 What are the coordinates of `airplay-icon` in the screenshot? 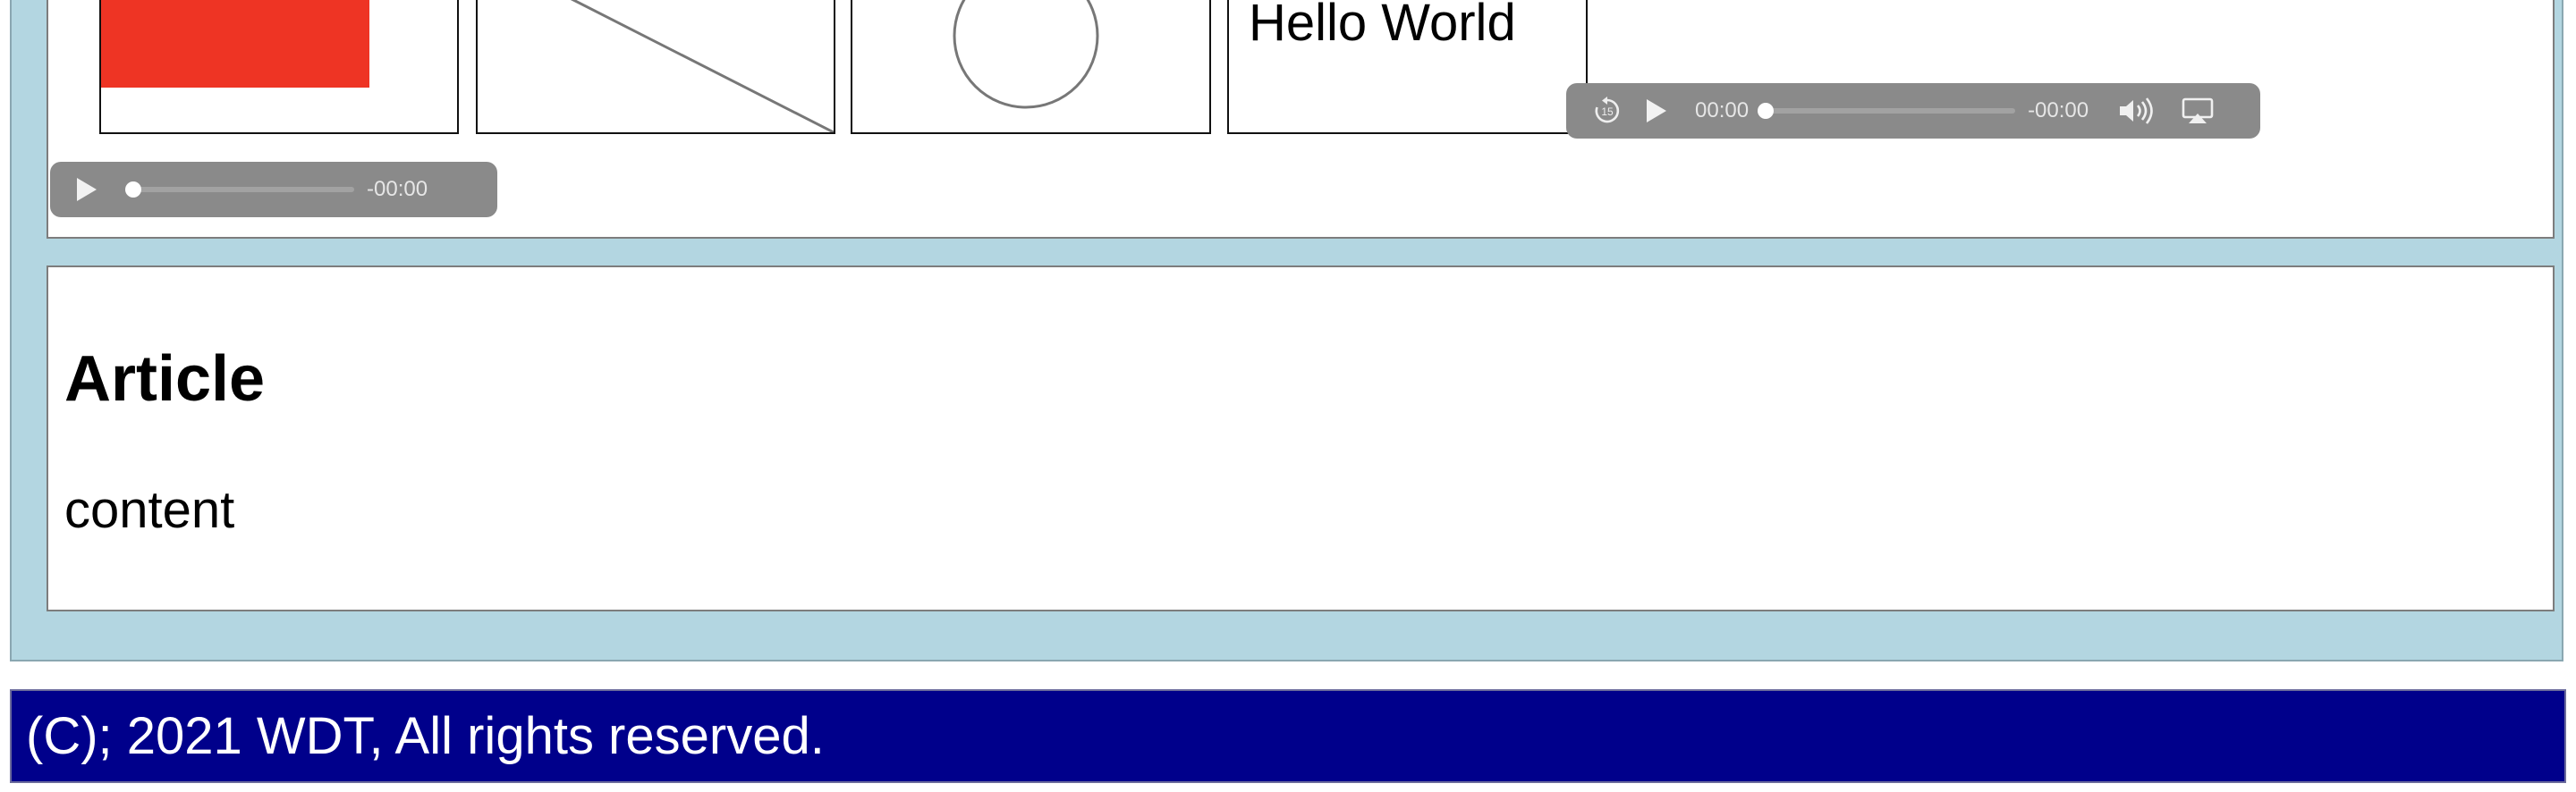 It's located at (2198, 110).